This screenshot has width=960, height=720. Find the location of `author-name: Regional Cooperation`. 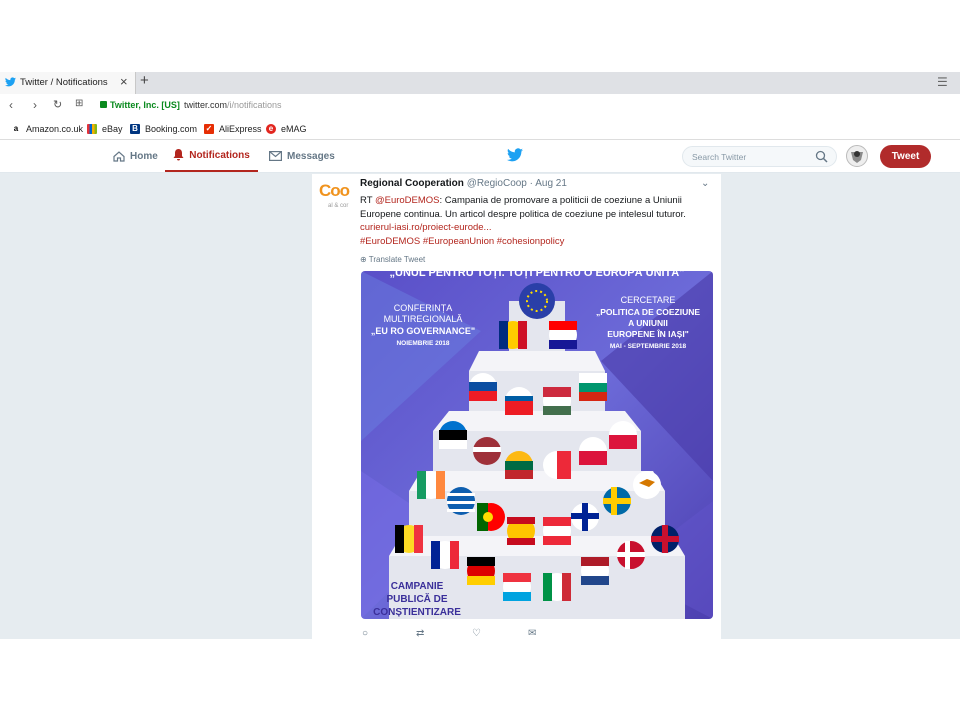

author-name: Regional Cooperation is located at coordinates (412, 183).